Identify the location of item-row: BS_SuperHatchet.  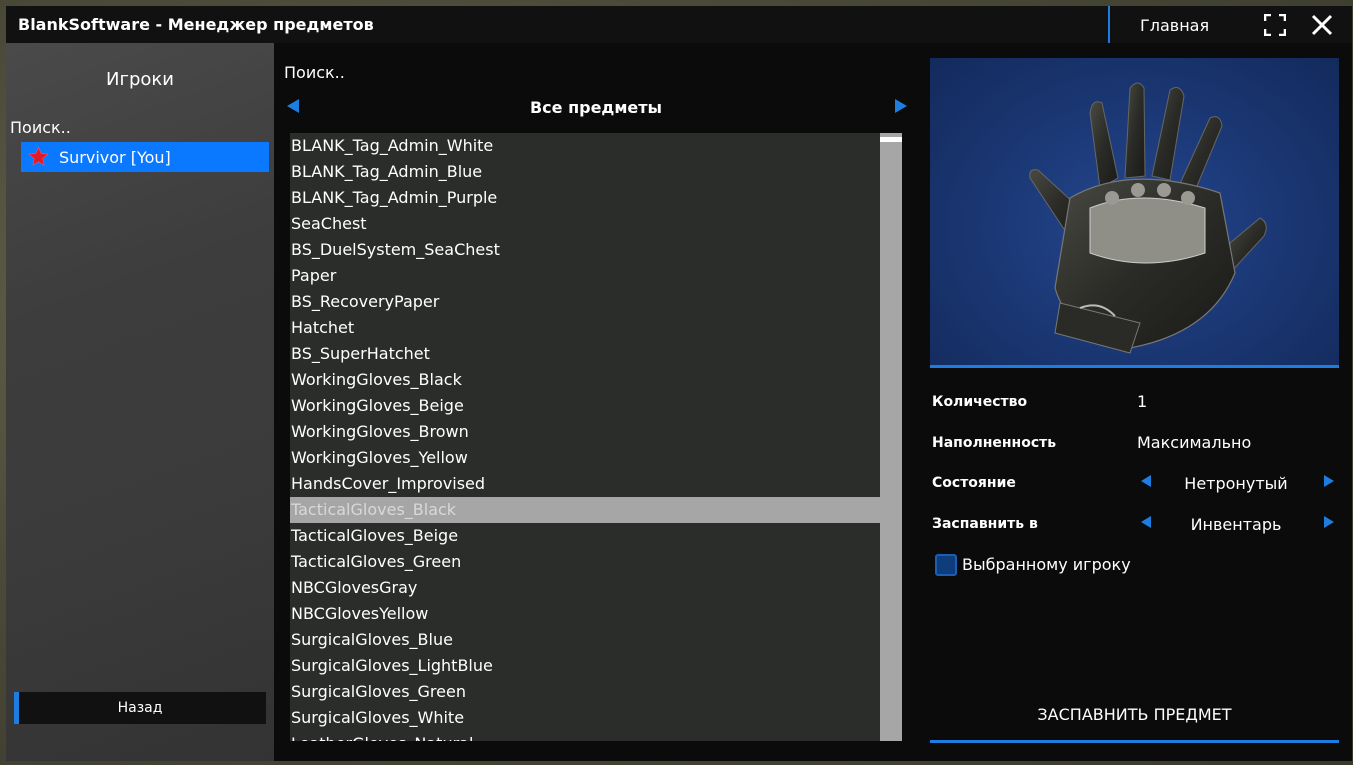
(585, 354).